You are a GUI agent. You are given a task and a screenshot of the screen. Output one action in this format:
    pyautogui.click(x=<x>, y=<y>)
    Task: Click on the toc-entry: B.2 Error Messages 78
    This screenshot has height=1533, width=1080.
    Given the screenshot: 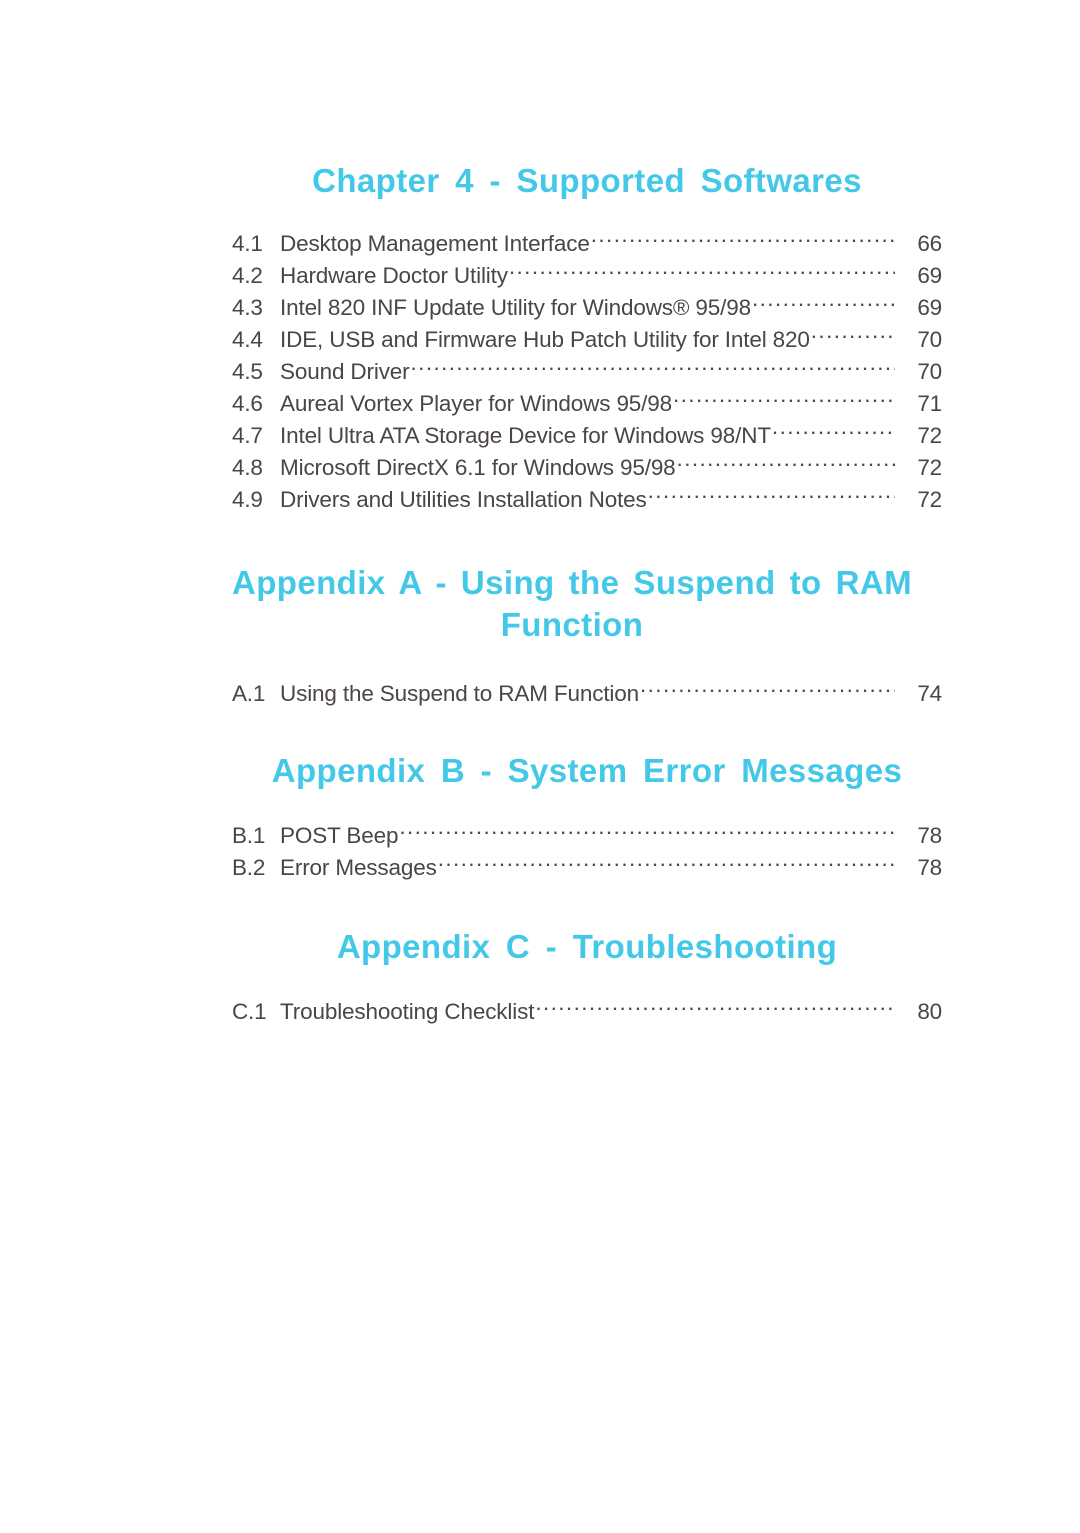 What is the action you would take?
    pyautogui.click(x=587, y=868)
    